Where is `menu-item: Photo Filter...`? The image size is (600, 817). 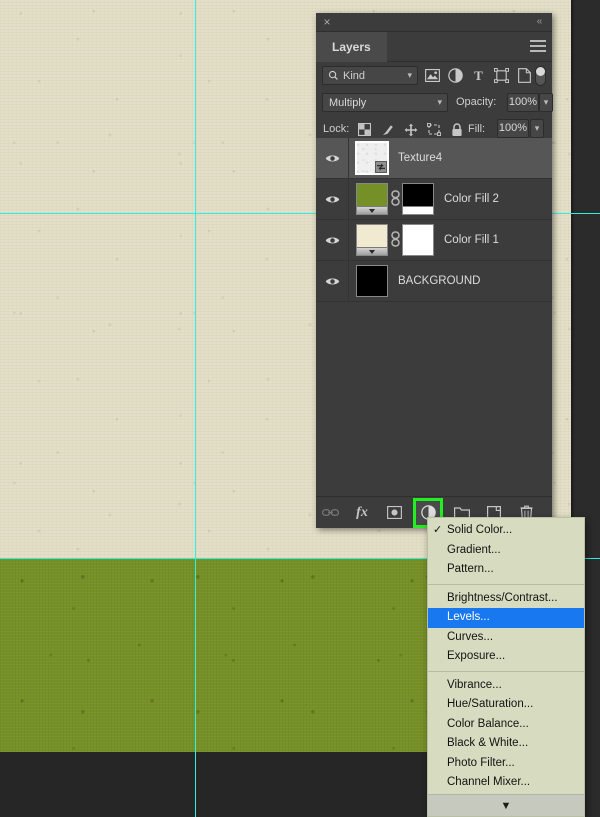
menu-item: Photo Filter... is located at coordinates (506, 764).